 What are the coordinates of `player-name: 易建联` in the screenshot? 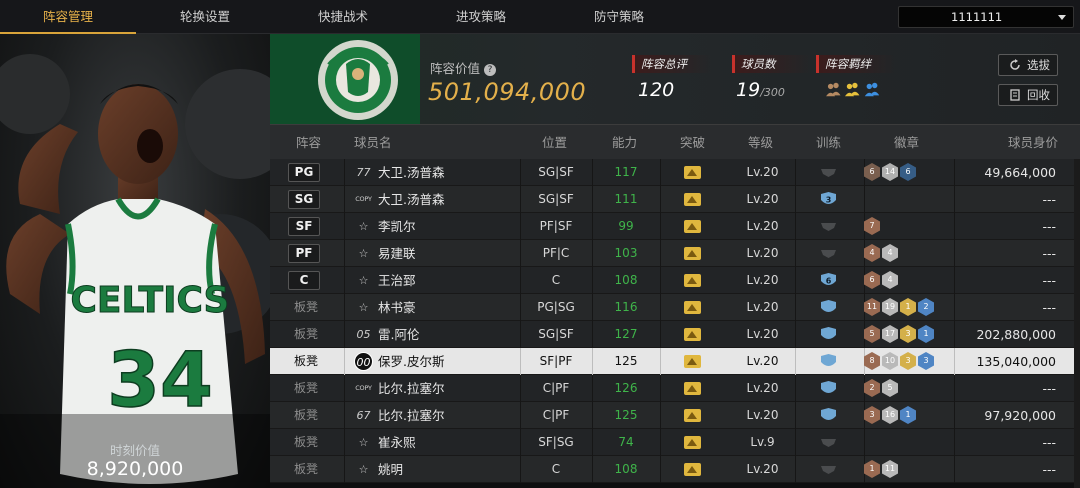 It's located at (397, 253).